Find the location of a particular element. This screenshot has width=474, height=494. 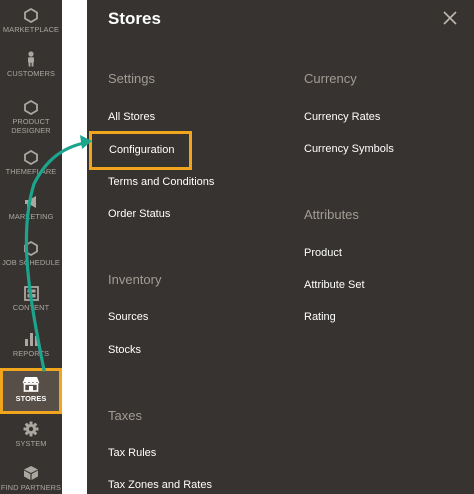

menu-link-all-stores: All Stores is located at coordinates (131, 117).